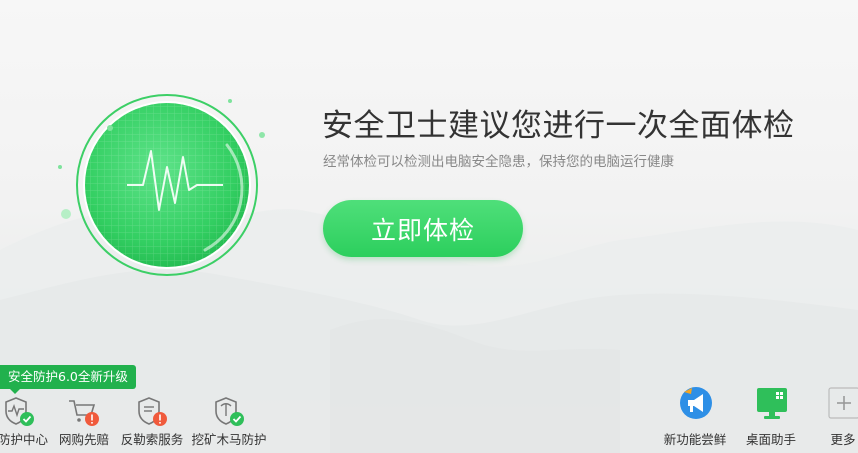 The width and height of the screenshot is (858, 453). I want to click on tool-label: 桌面助手, so click(770, 439).